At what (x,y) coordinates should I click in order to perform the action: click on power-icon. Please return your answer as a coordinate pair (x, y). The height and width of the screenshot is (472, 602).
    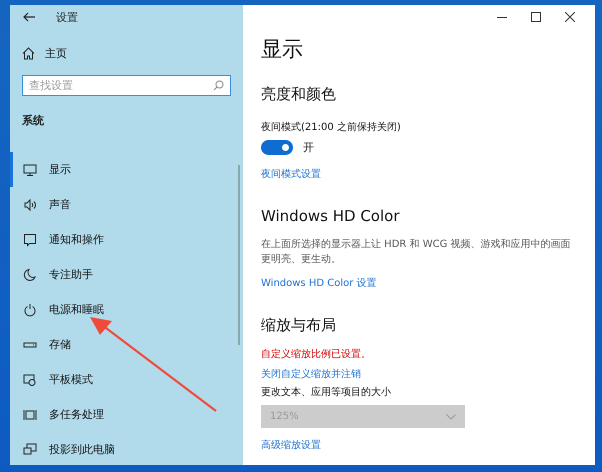
    Looking at the image, I should click on (30, 309).